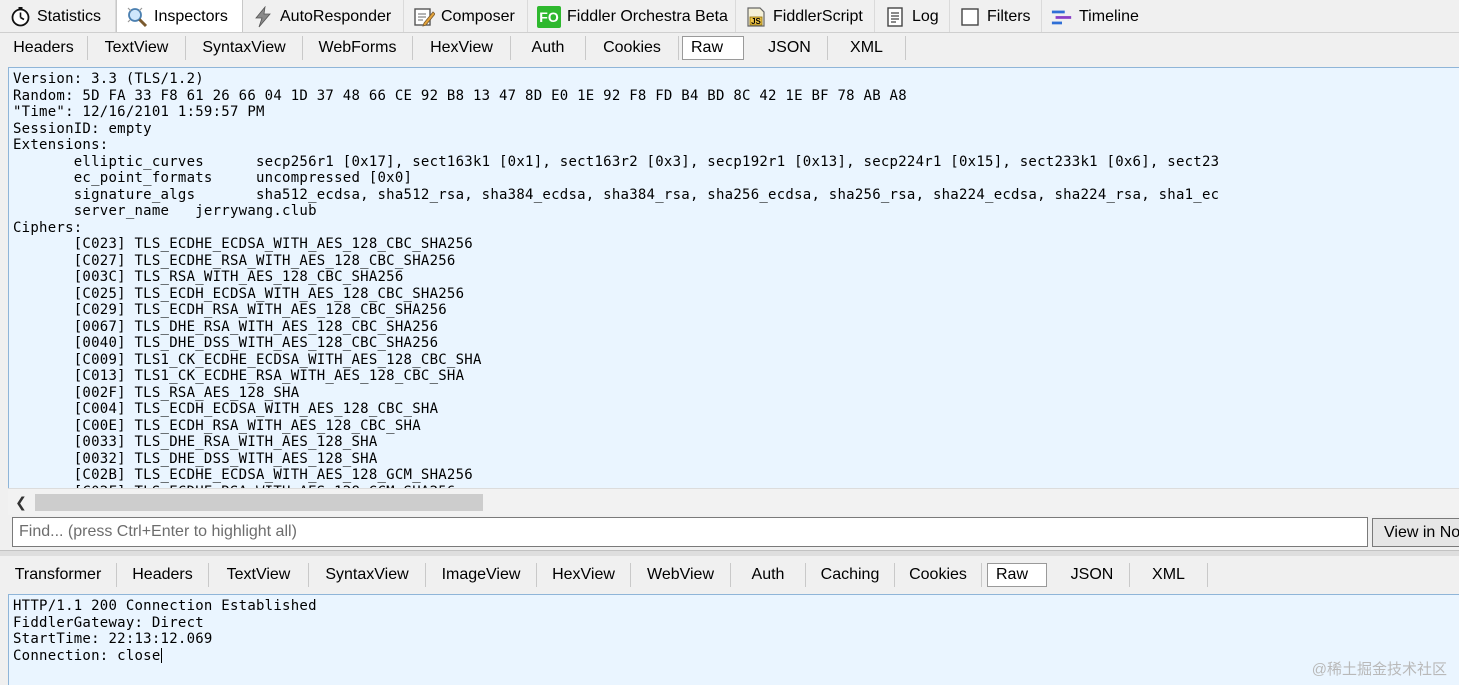 The image size is (1459, 685). What do you see at coordinates (1092, 575) in the screenshot?
I see `response-tab-json: JSON` at bounding box center [1092, 575].